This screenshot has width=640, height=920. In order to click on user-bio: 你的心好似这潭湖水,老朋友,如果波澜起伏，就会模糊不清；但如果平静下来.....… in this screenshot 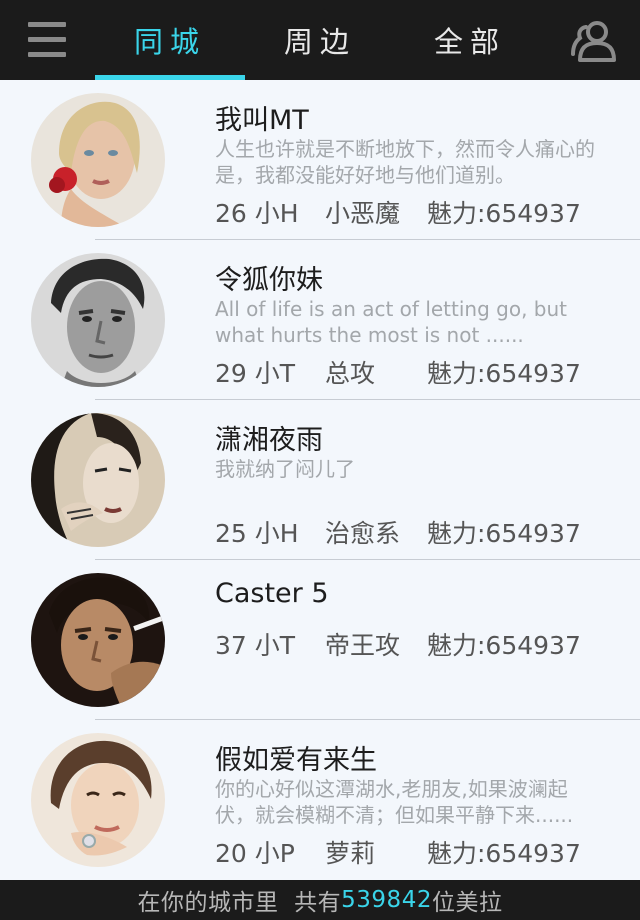, I will do `click(394, 802)`.